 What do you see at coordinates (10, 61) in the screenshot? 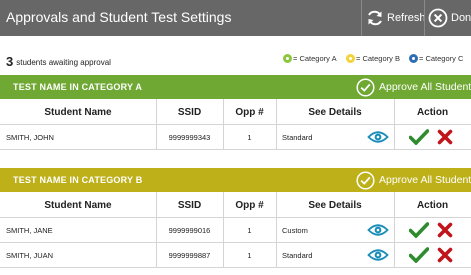
I see `awaiting-count: 3` at bounding box center [10, 61].